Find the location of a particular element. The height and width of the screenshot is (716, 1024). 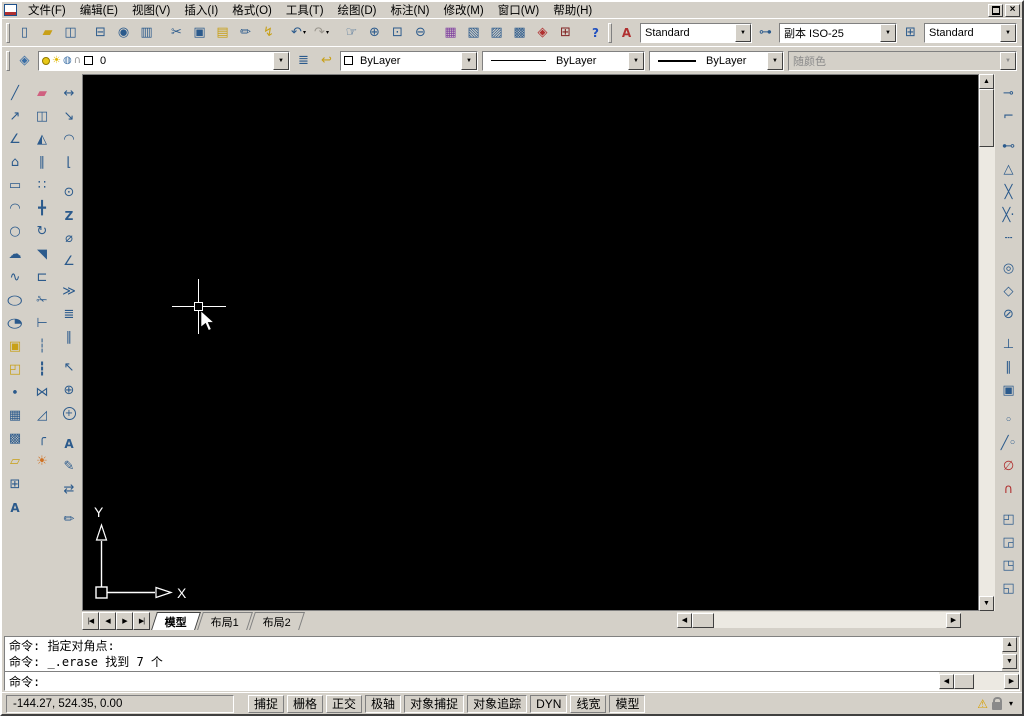

table-button: ⊞ is located at coordinates (15, 484).